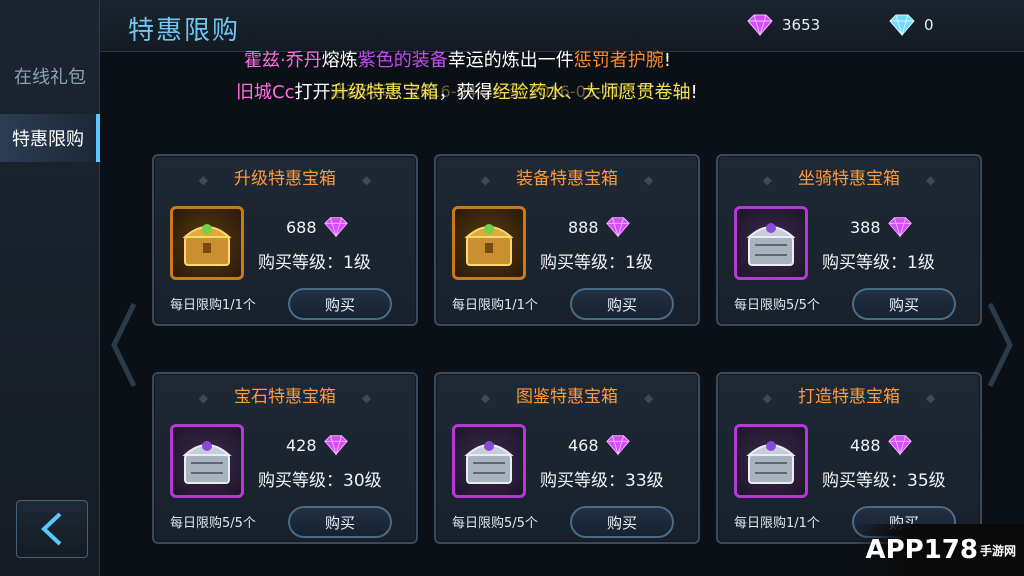  What do you see at coordinates (301, 227) in the screenshot?
I see `price-value: 688` at bounding box center [301, 227].